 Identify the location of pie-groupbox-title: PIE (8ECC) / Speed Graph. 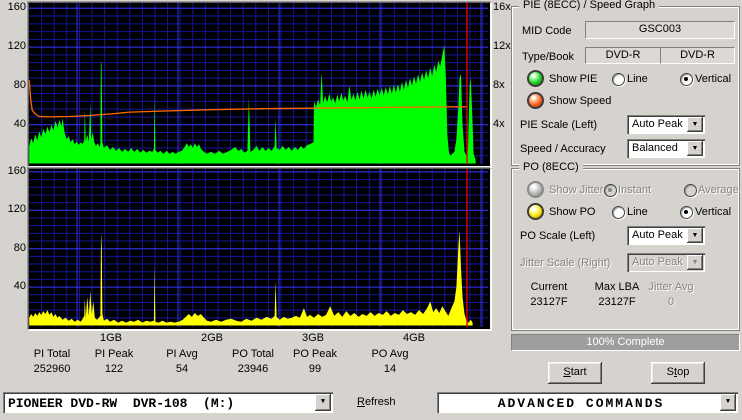
(589, 5).